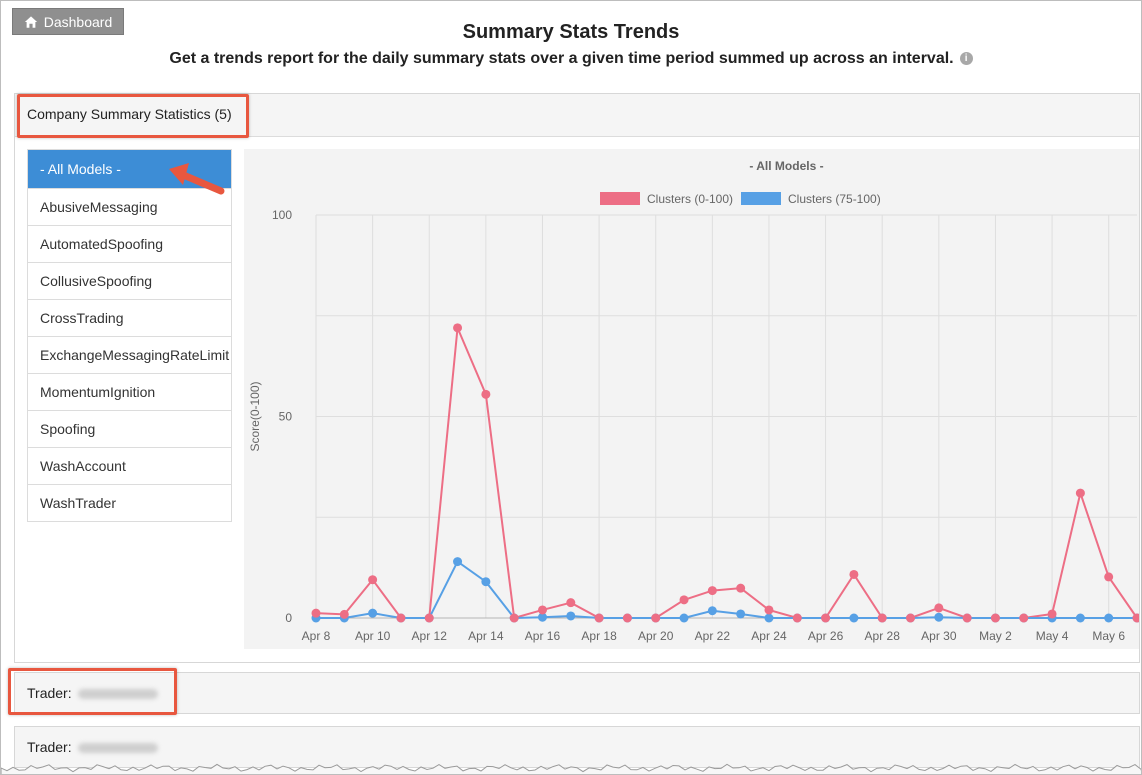  What do you see at coordinates (966, 59) in the screenshot?
I see `info-icon: i` at bounding box center [966, 59].